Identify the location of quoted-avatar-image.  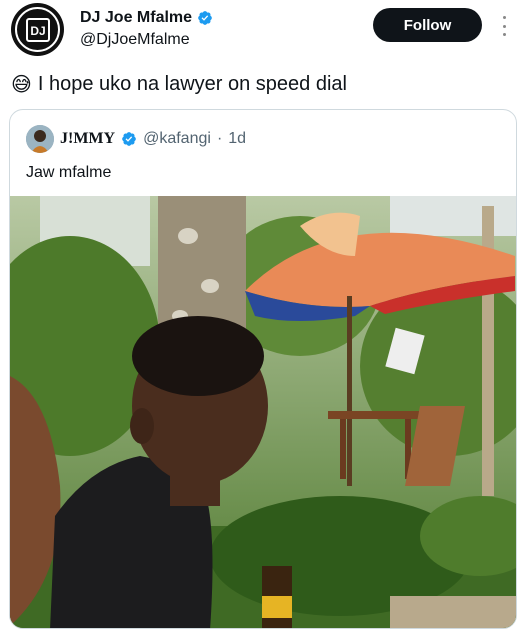
(40, 139).